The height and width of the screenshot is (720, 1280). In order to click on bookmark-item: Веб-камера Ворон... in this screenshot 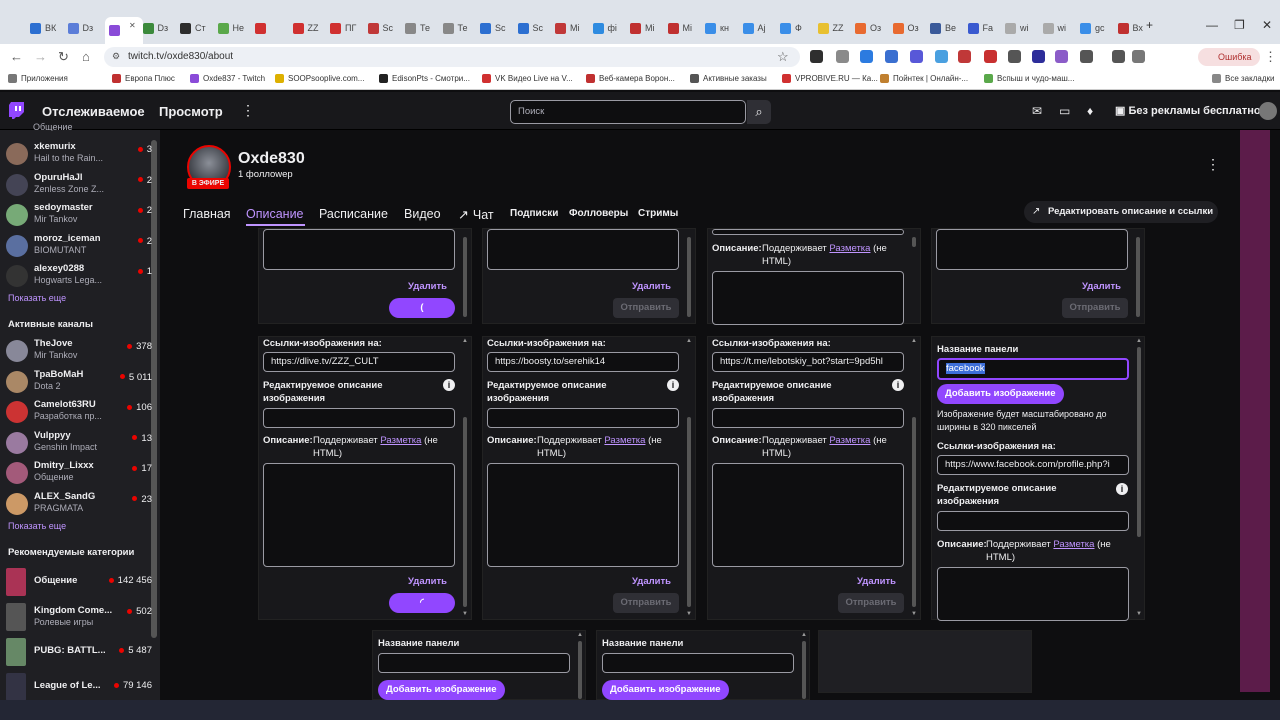, I will do `click(630, 78)`.